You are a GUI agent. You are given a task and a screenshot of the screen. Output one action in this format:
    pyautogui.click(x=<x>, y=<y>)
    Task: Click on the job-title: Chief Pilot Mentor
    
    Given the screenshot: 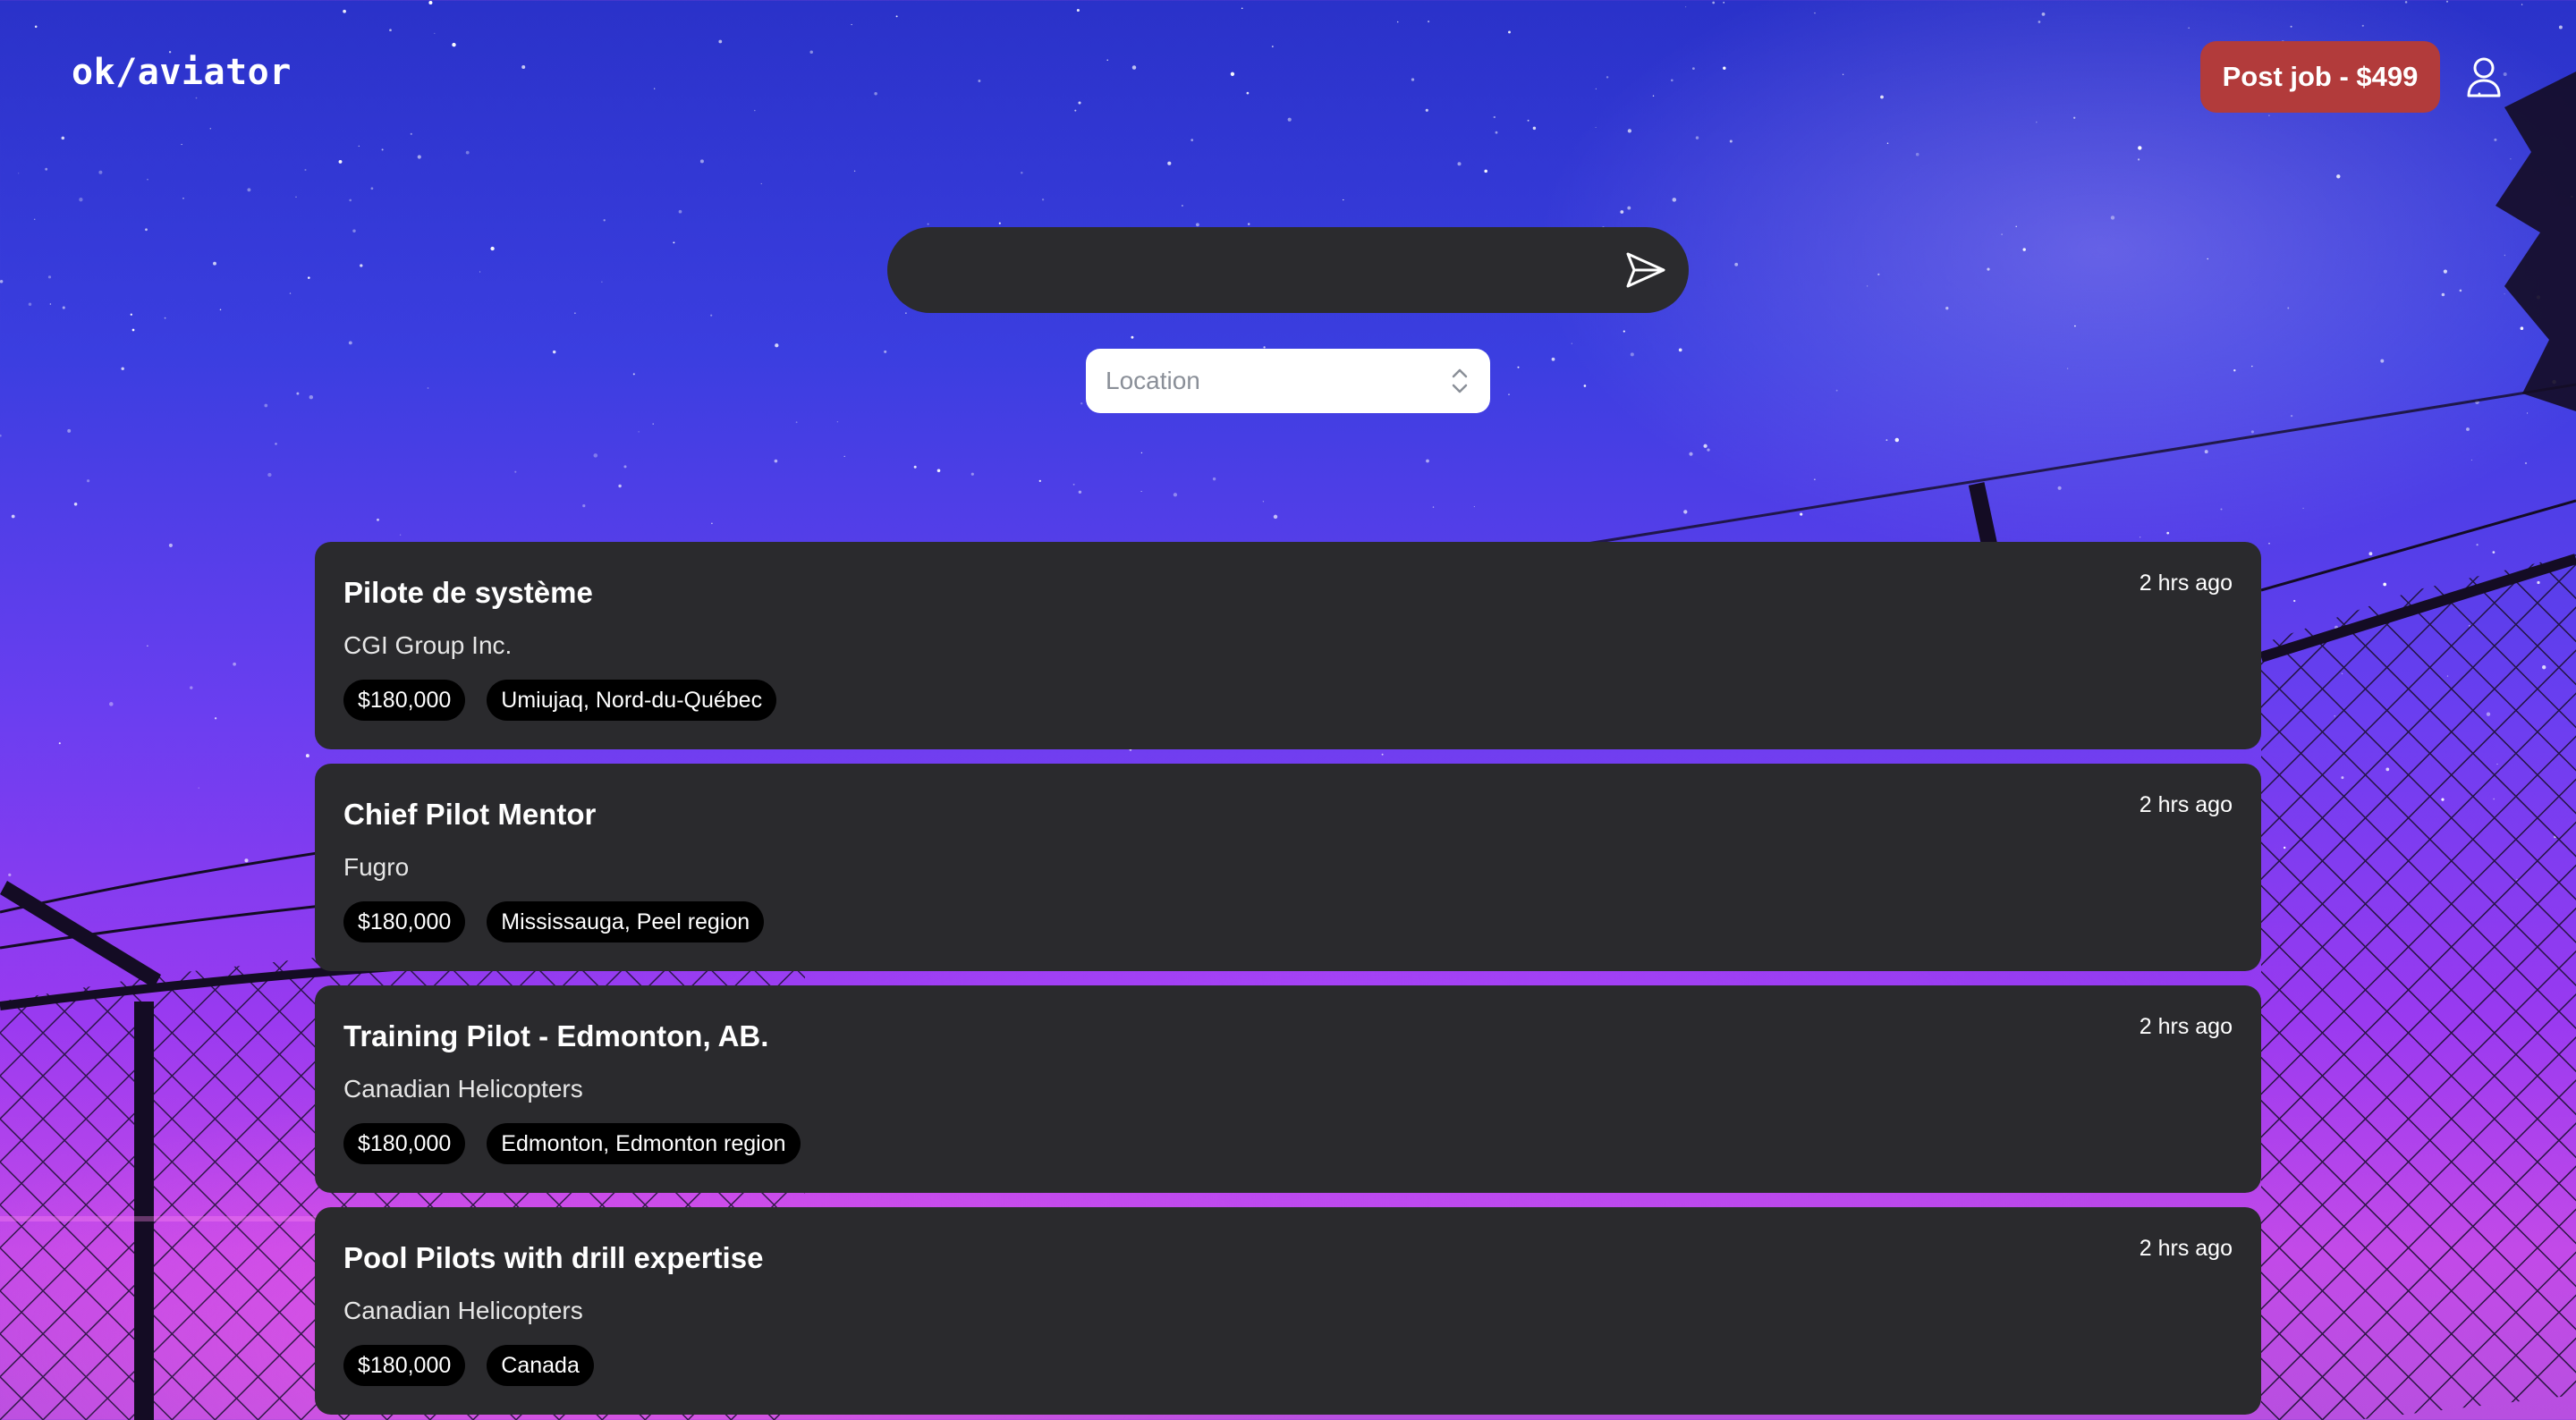 What is the action you would take?
    pyautogui.click(x=469, y=815)
    